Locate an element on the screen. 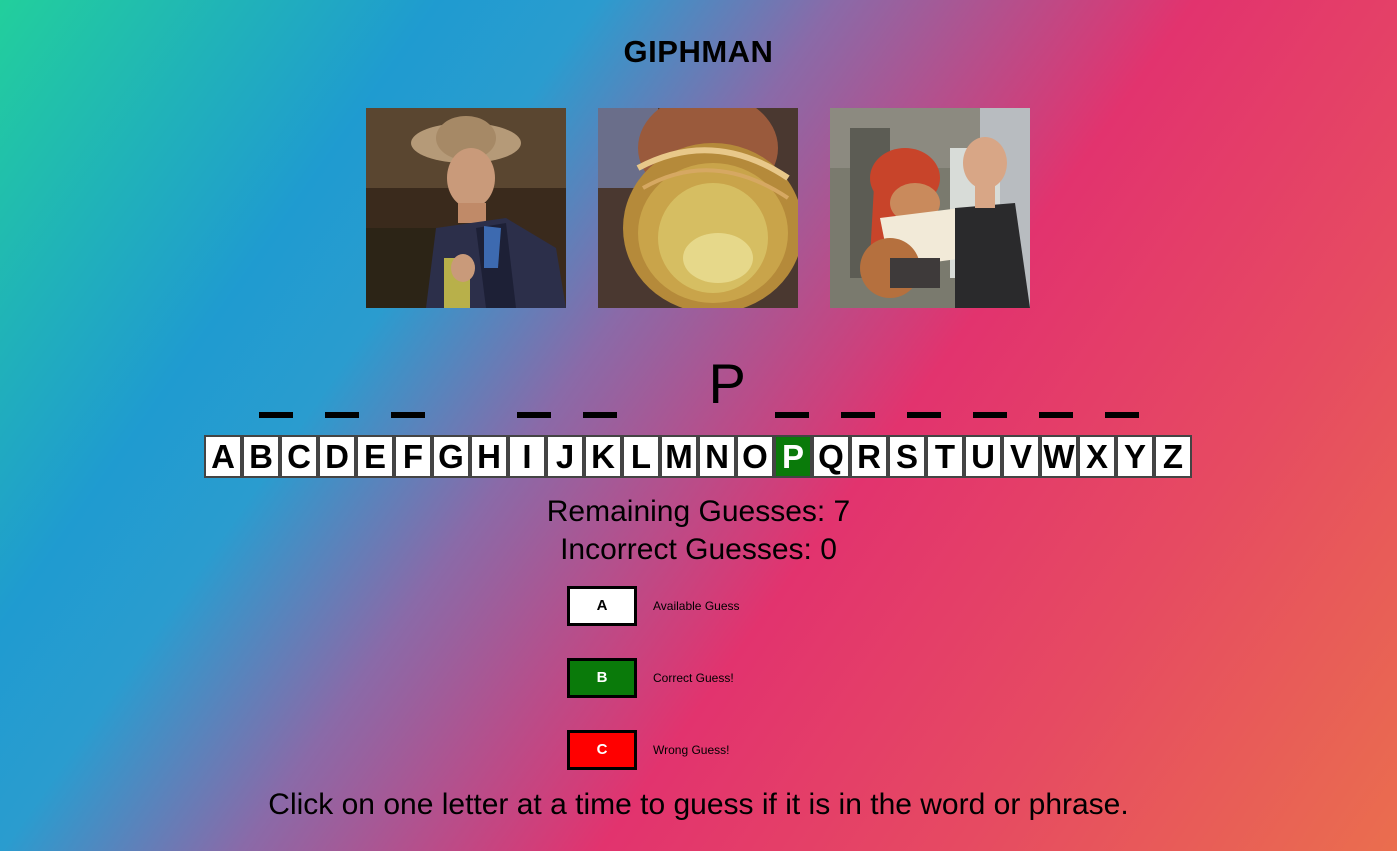  letter-key-f: F is located at coordinates (413, 456).